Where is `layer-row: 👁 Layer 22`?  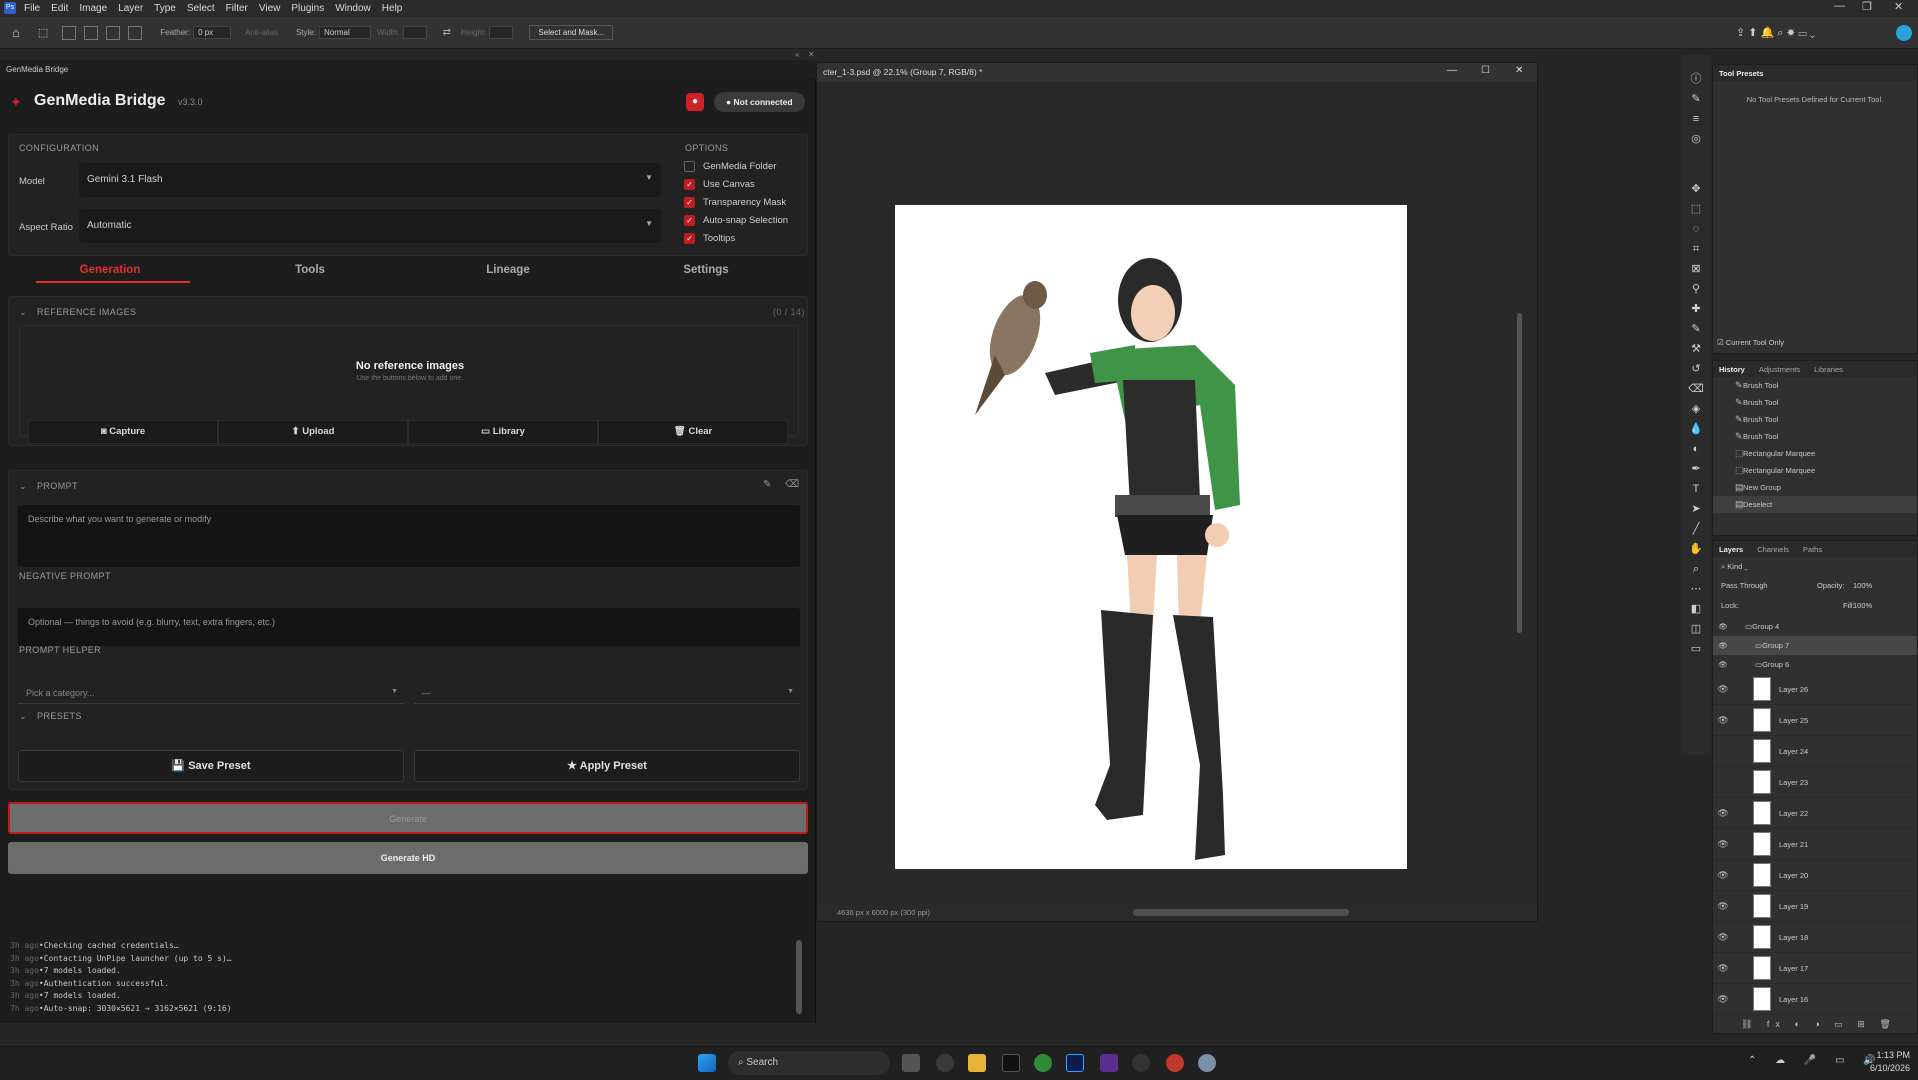
layer-row: 👁 Layer 22 is located at coordinates (1815, 813).